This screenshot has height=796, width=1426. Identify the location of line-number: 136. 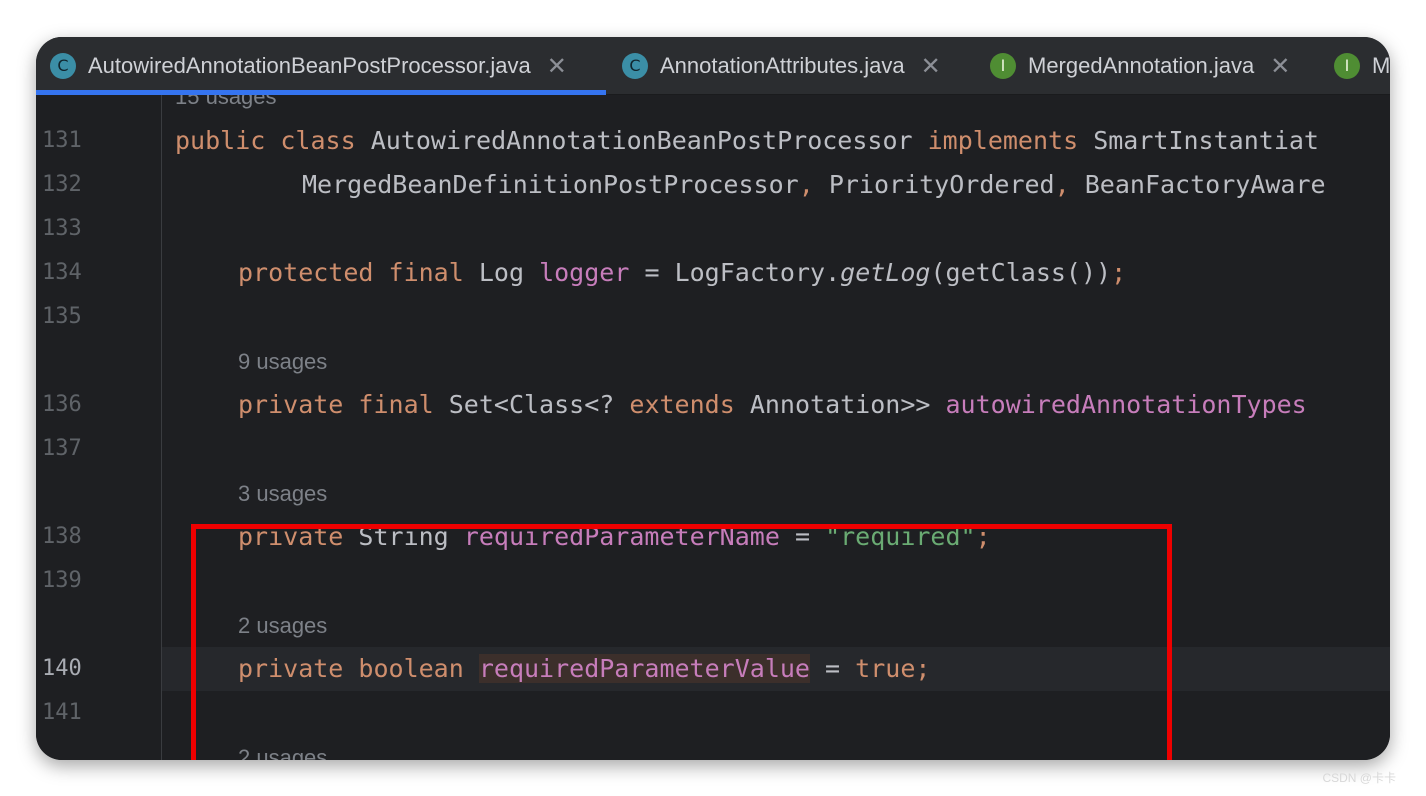
(62, 404).